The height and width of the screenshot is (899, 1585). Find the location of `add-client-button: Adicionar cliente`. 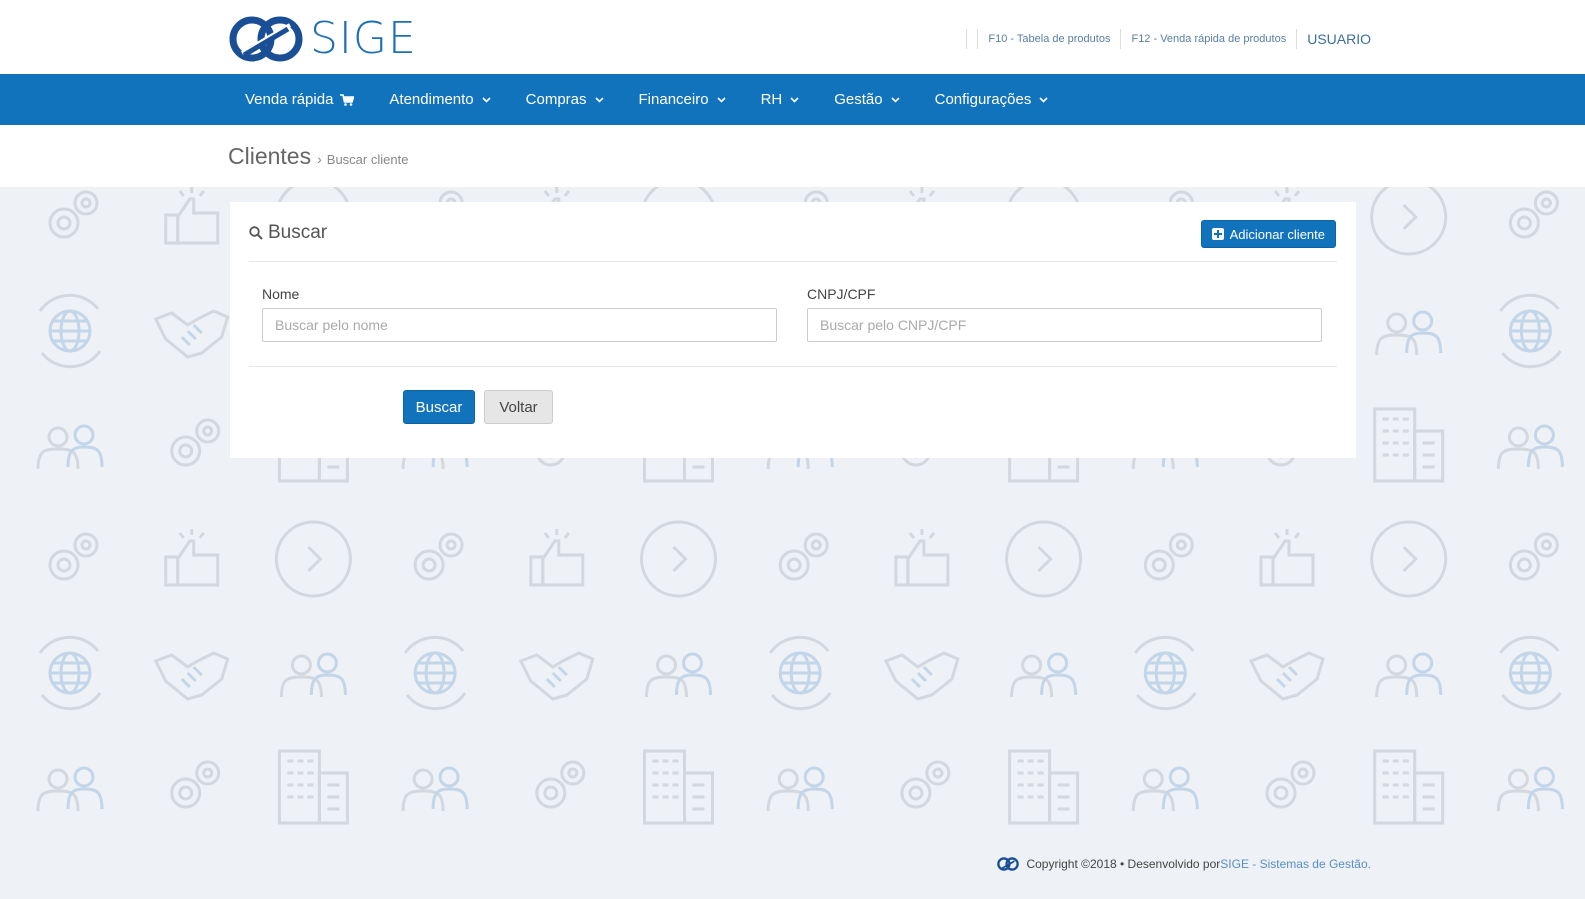

add-client-button: Adicionar cliente is located at coordinates (1268, 234).